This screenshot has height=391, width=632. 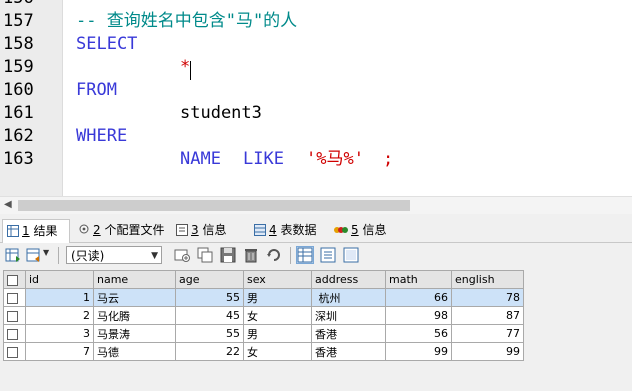 I want to click on cell-id: 2, so click(x=59, y=315).